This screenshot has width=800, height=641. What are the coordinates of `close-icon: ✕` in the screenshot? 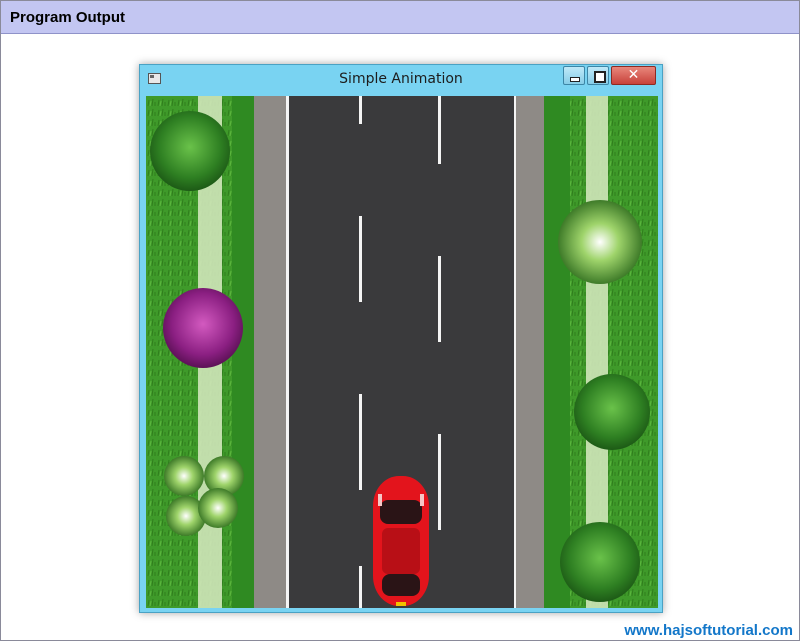 It's located at (633, 75).